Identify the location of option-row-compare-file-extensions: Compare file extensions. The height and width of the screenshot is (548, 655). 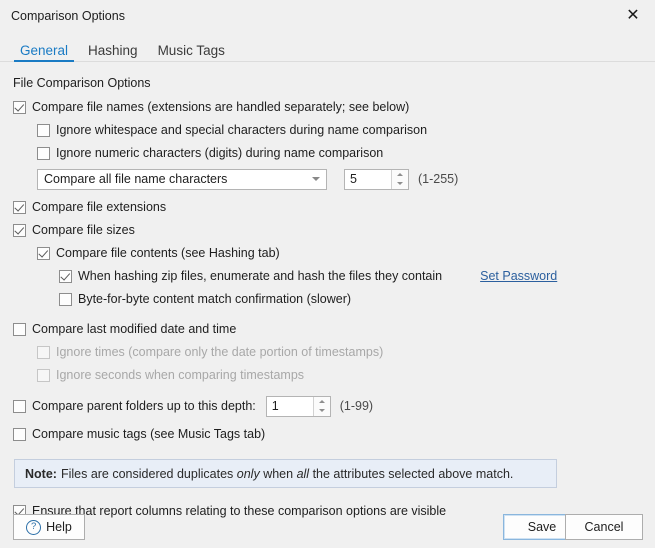
(327, 207).